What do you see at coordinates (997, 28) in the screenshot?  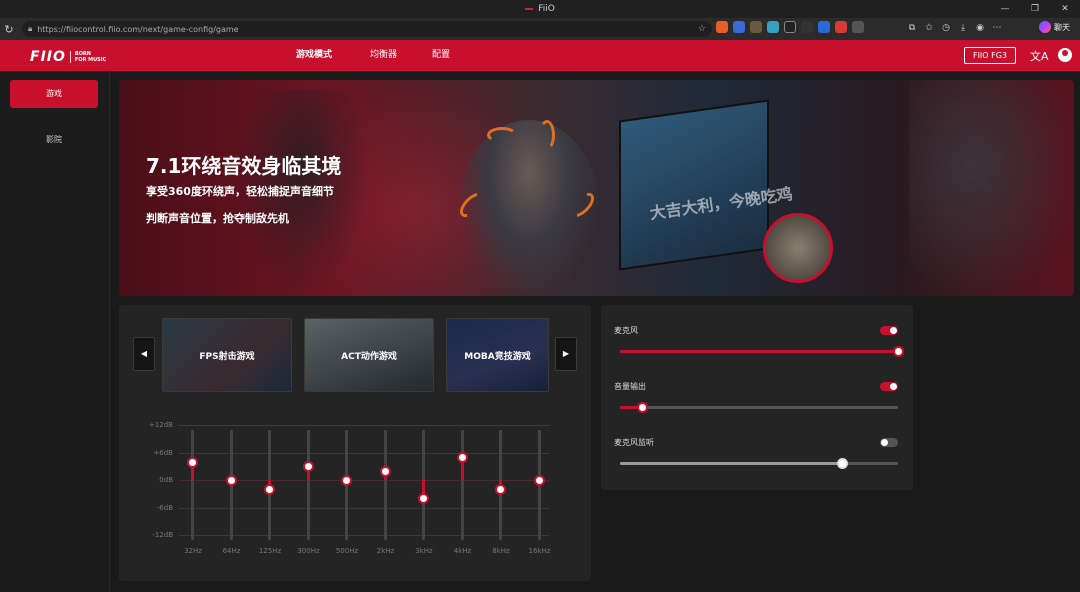 I see `more-icon: ⋯` at bounding box center [997, 28].